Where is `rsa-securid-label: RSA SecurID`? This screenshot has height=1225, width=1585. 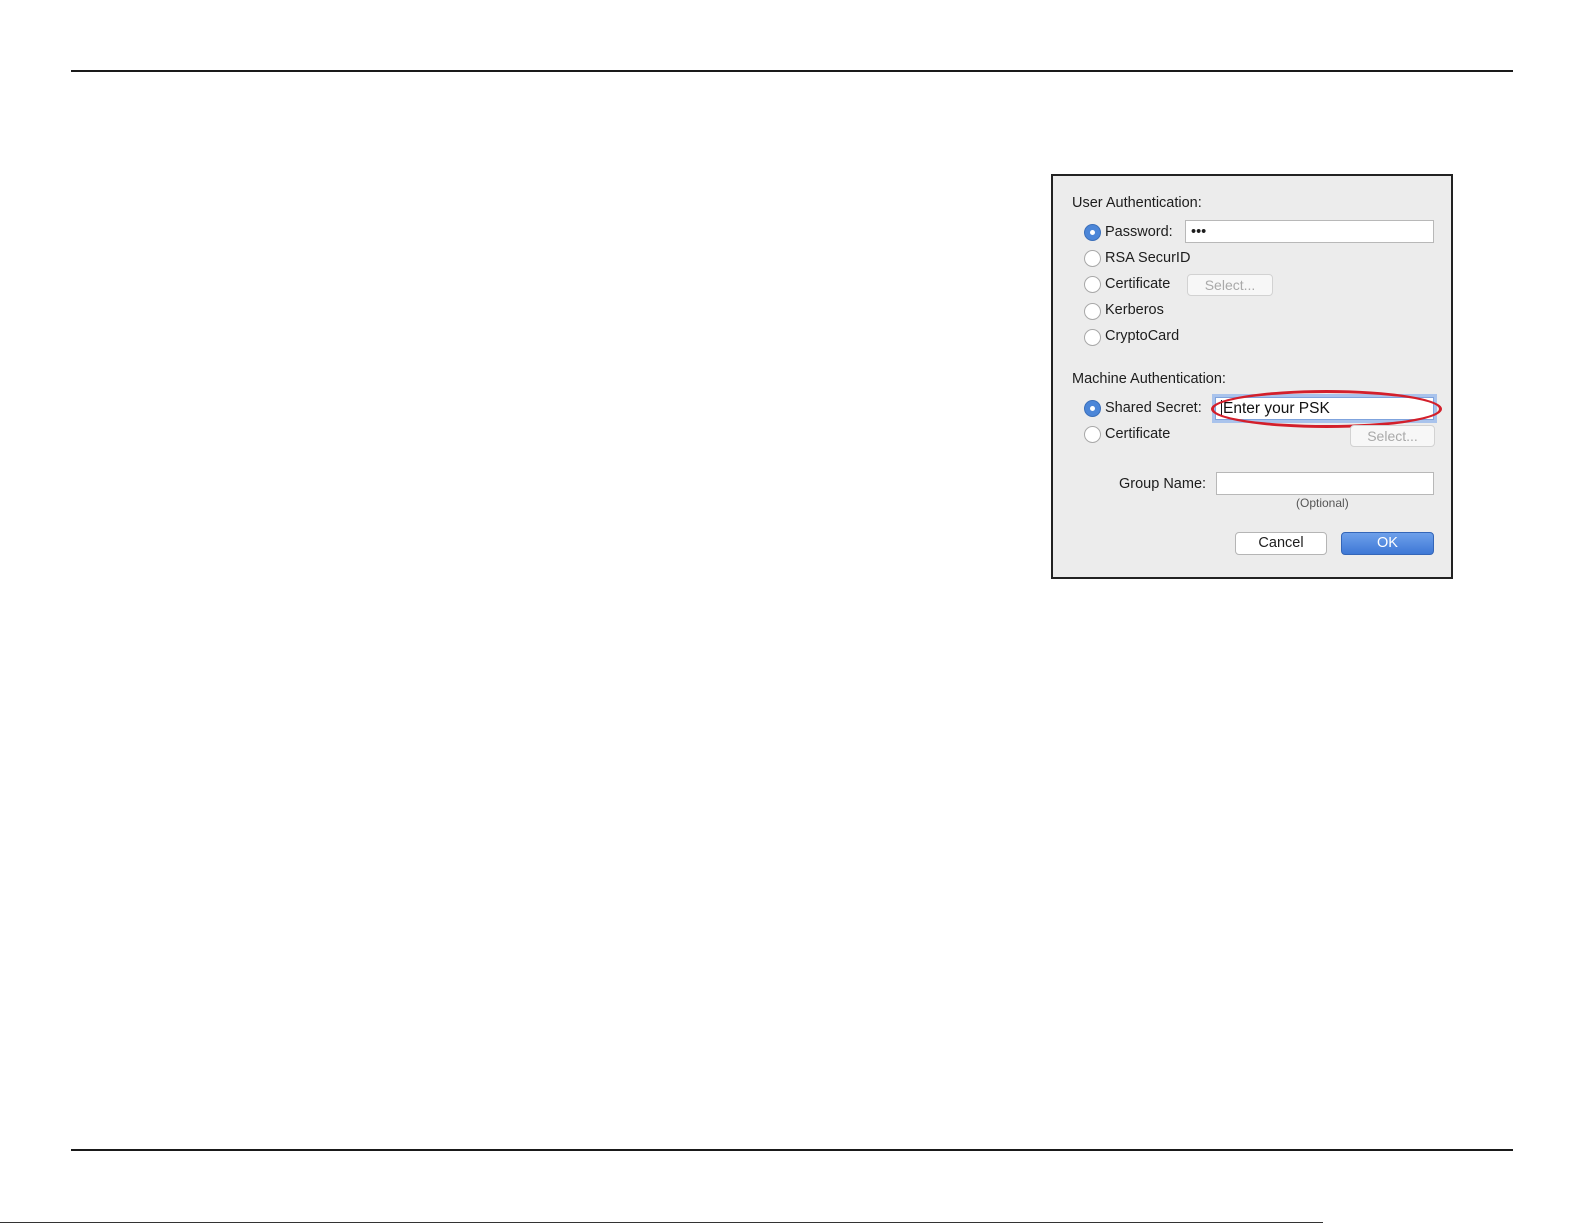
rsa-securid-label: RSA SecurID is located at coordinates (1148, 258).